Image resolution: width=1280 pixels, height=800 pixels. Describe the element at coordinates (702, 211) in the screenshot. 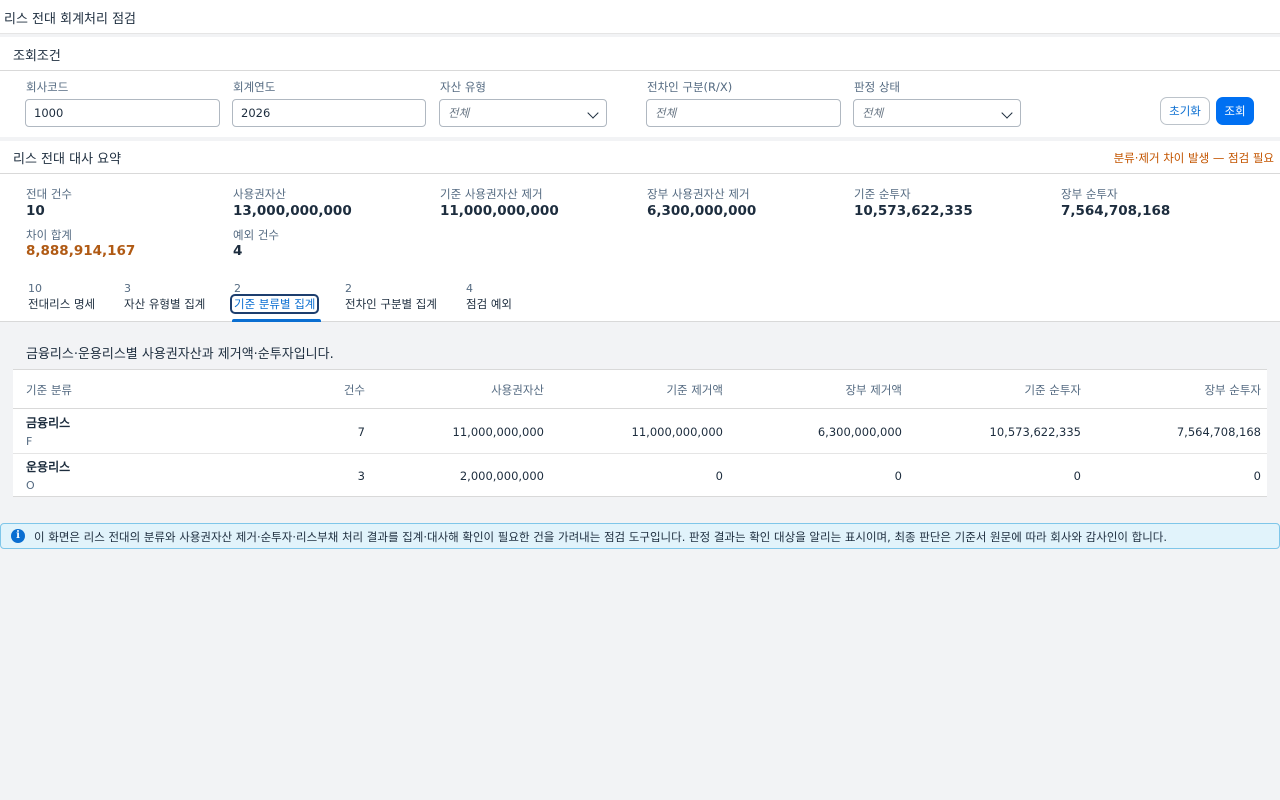

I see `kpi-book-removal-value: 6,300,000,000` at that location.